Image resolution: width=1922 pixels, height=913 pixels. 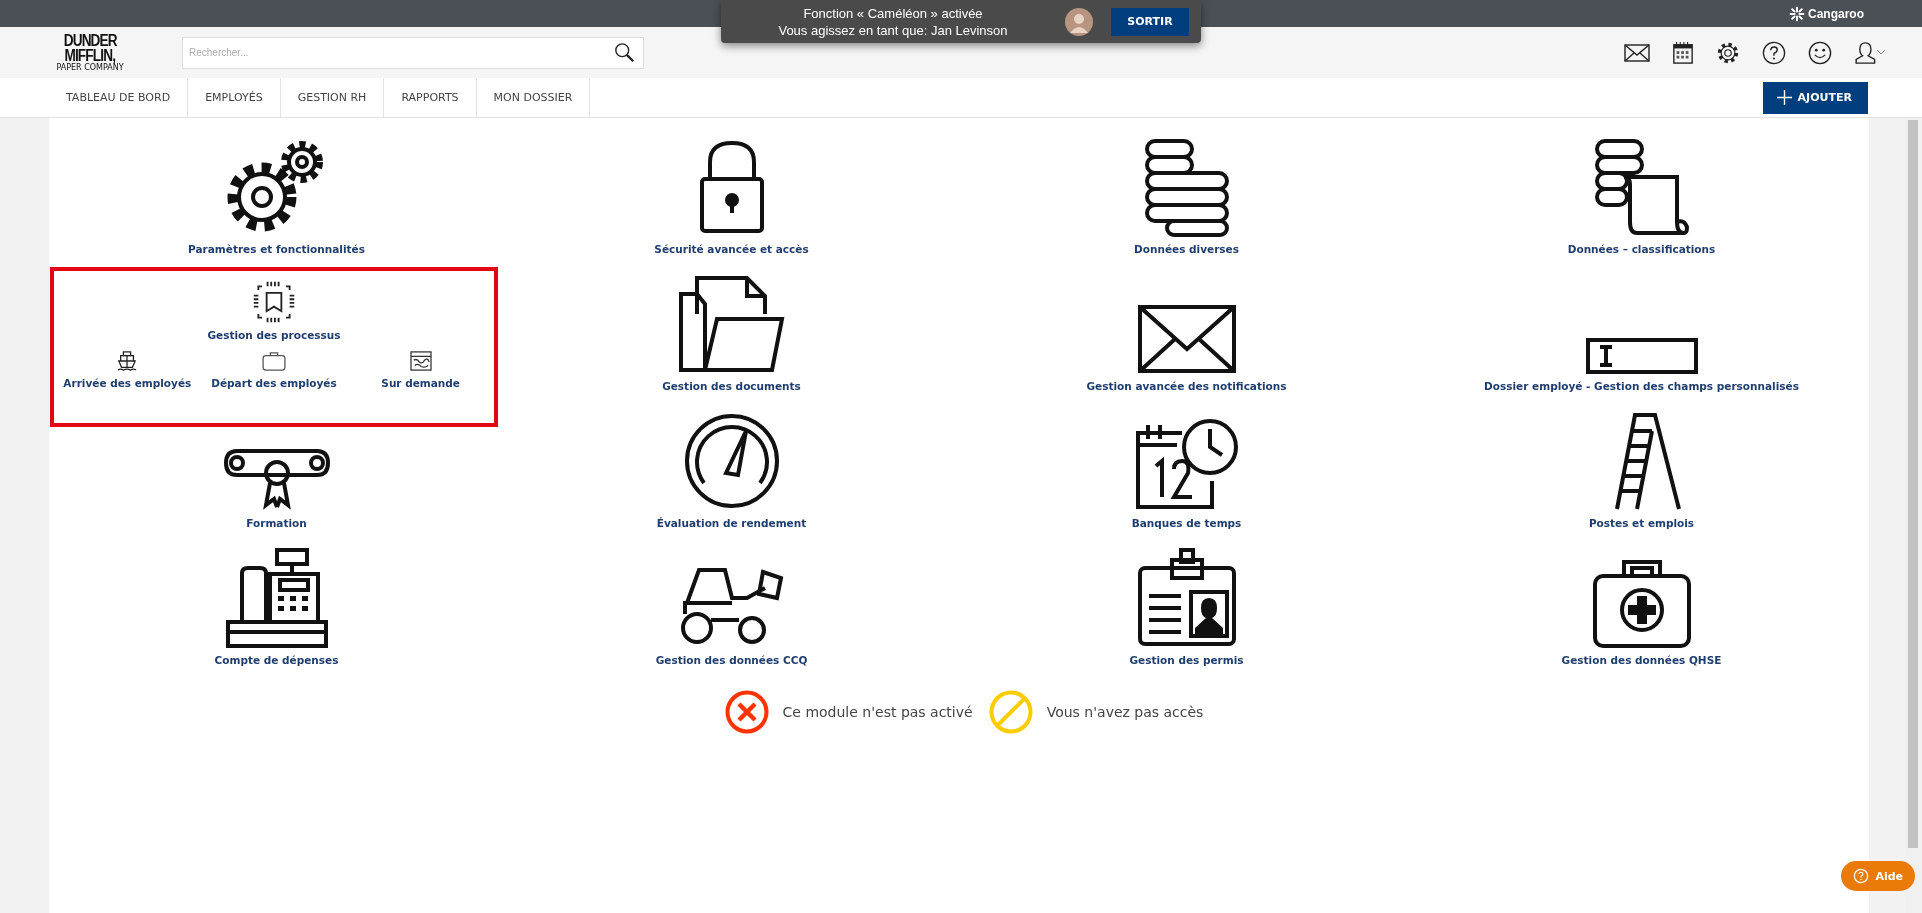 What do you see at coordinates (1641, 386) in the screenshot?
I see `module-link: Dossier employé - Gestion des champs personnalisés` at bounding box center [1641, 386].